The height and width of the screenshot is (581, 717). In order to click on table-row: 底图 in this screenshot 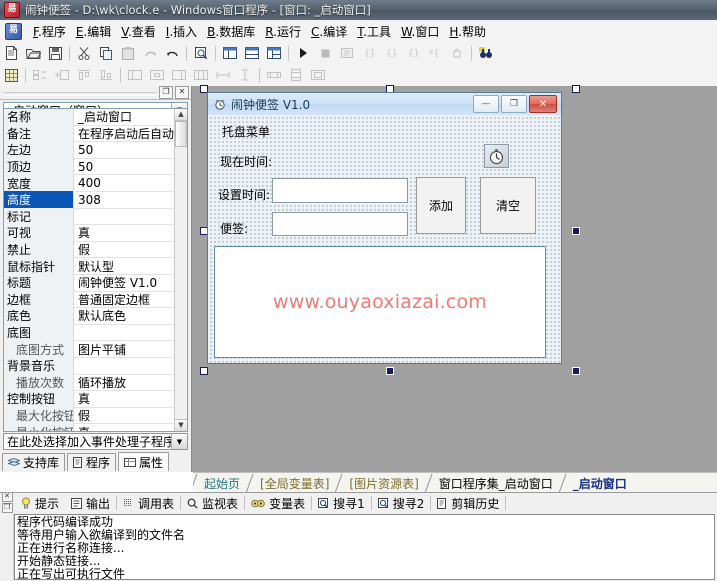, I will do `click(89, 333)`.